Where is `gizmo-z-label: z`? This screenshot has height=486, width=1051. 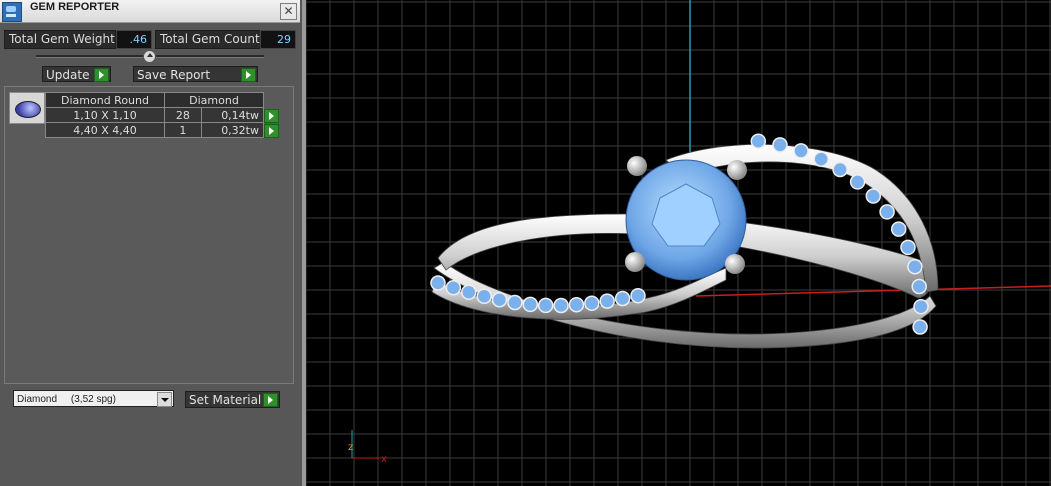
gizmo-z-label: z is located at coordinates (350, 447).